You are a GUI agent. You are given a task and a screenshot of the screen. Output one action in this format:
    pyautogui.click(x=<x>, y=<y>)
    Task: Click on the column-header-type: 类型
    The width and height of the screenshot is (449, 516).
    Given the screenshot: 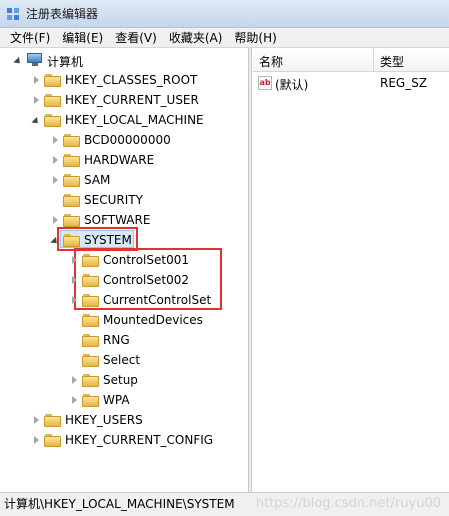 What is the action you would take?
    pyautogui.click(x=392, y=61)
    